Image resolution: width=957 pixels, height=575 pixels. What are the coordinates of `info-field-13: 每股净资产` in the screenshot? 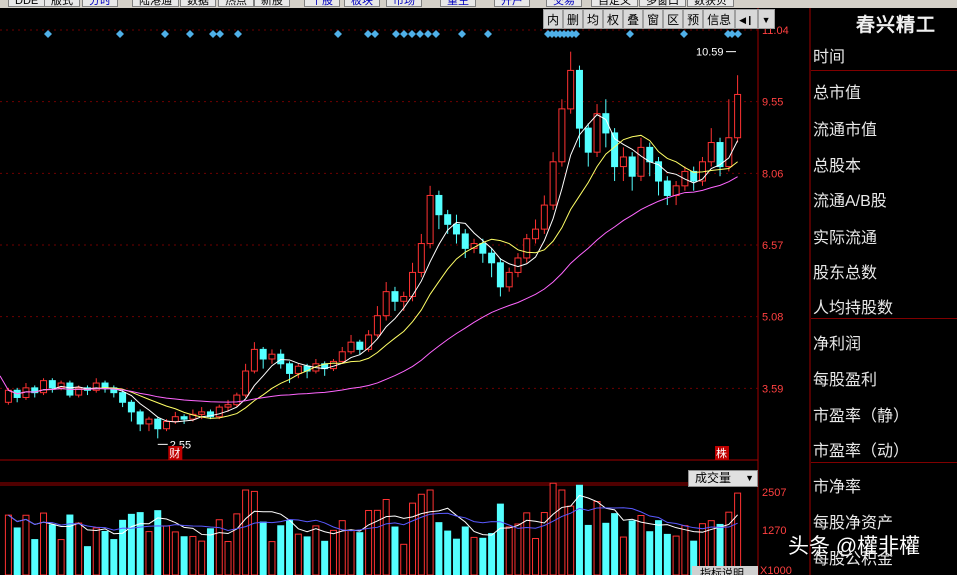 It's located at (853, 523).